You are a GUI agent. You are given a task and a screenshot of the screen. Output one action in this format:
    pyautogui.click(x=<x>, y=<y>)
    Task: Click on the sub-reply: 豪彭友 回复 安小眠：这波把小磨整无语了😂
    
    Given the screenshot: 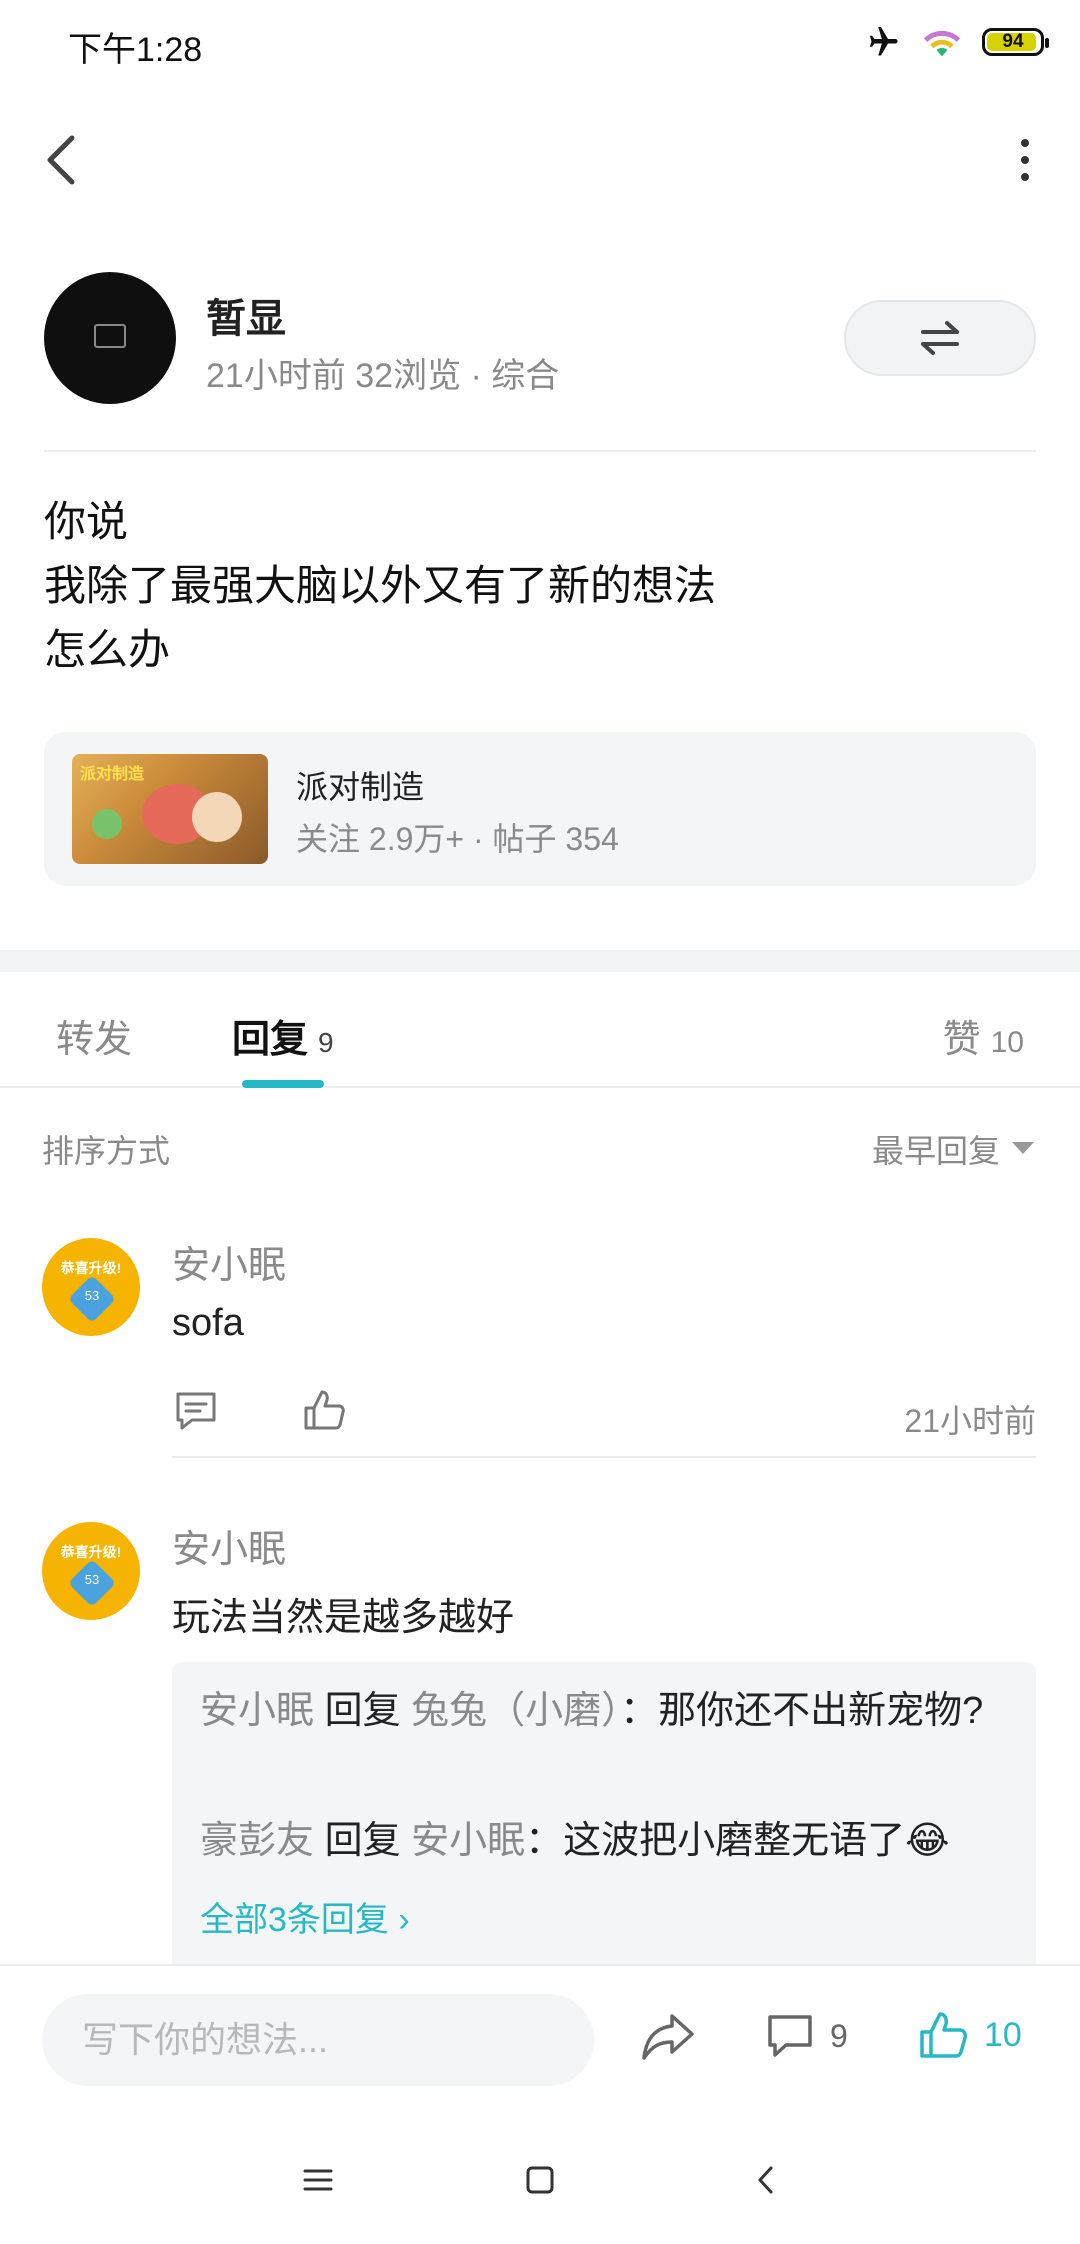 What is the action you would take?
    pyautogui.click(x=600, y=1841)
    